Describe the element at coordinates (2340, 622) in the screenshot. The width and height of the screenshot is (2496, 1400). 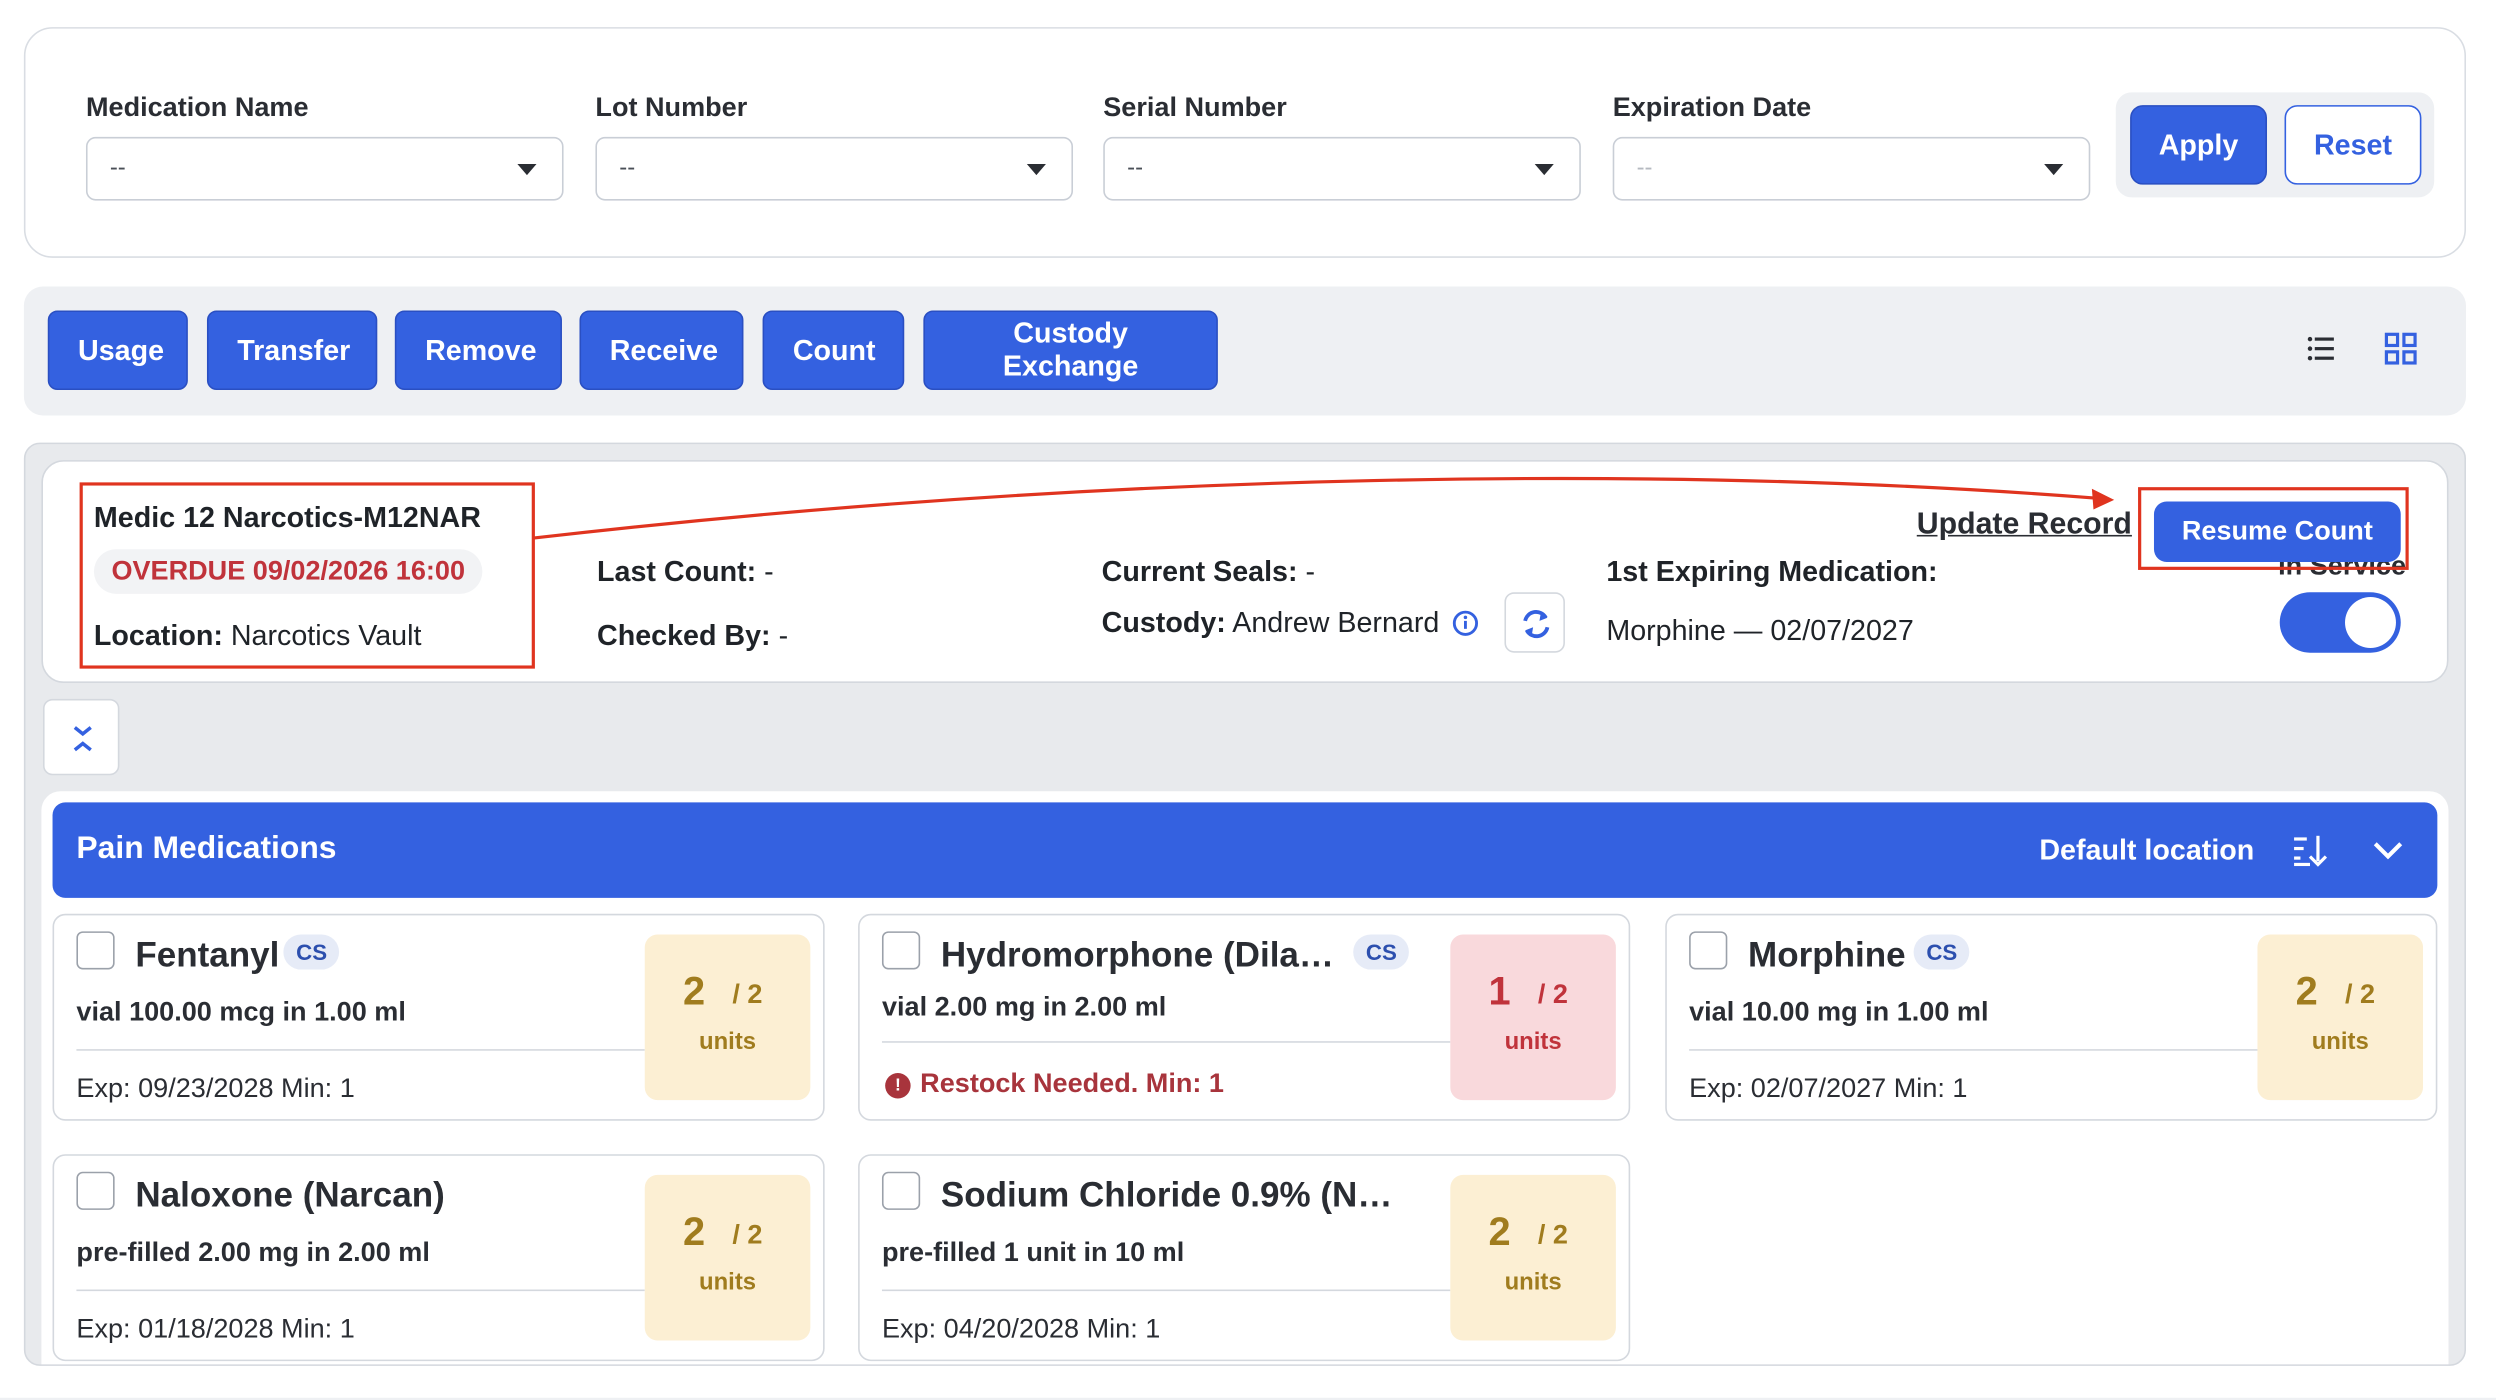
I see `in-service-toggle` at that location.